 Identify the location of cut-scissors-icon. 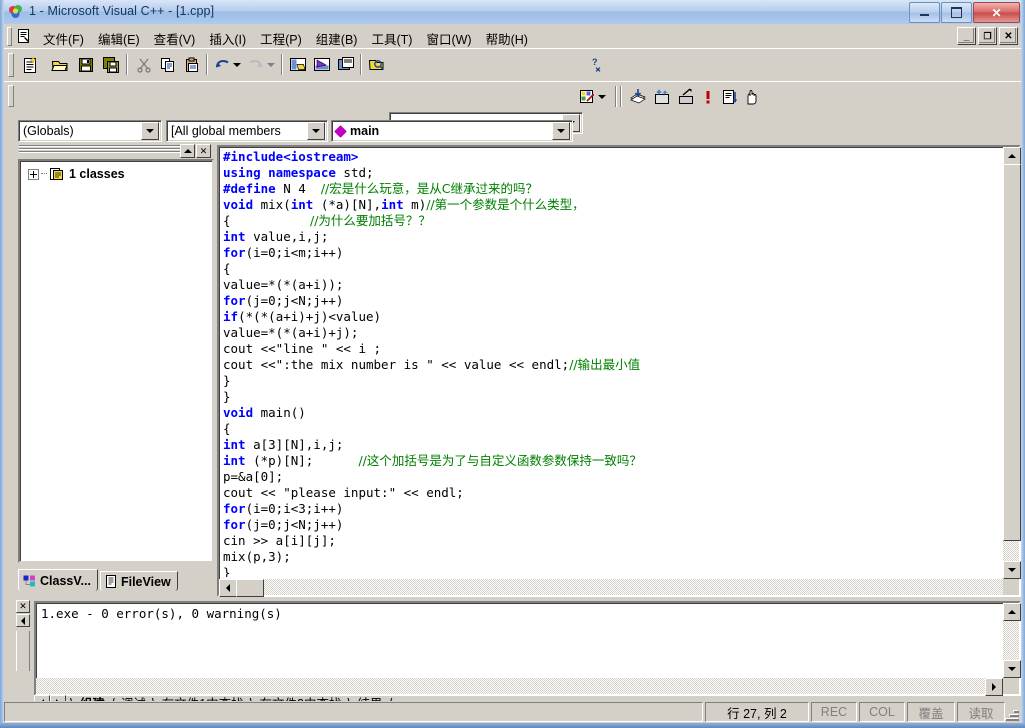
(144, 64).